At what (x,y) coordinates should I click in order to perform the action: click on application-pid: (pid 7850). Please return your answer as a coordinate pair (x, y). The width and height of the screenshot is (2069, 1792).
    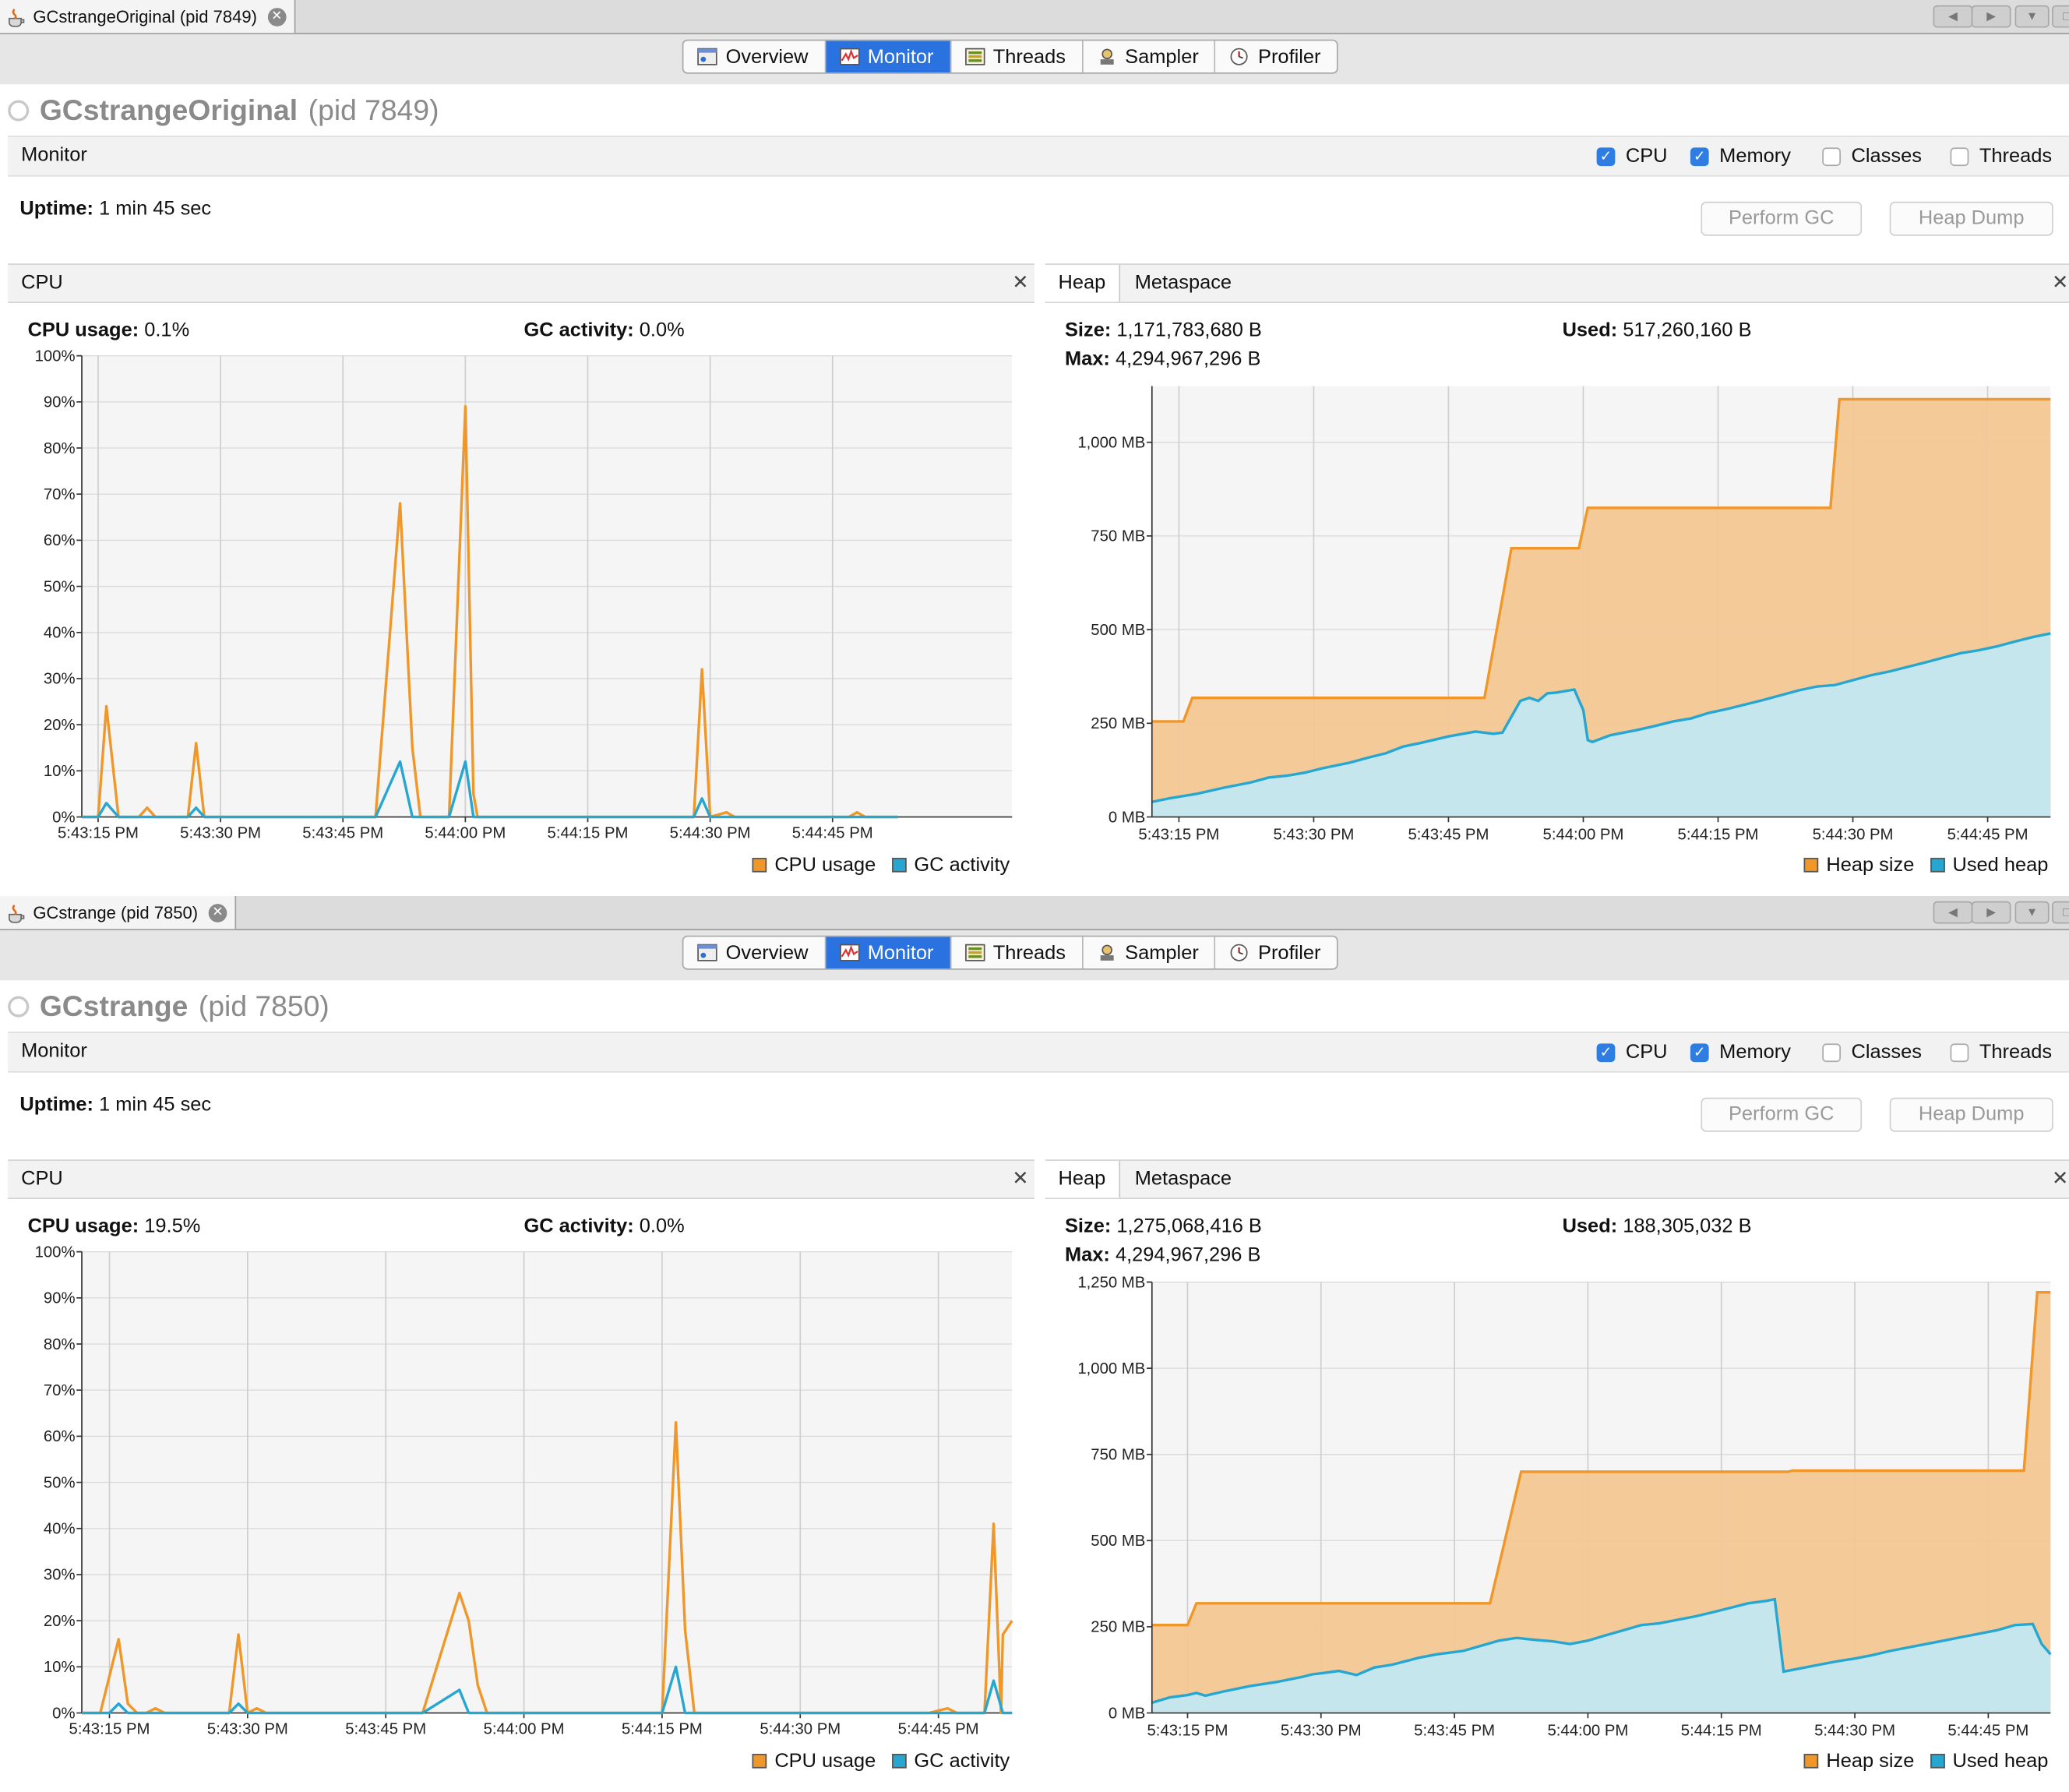
    Looking at the image, I should click on (264, 1006).